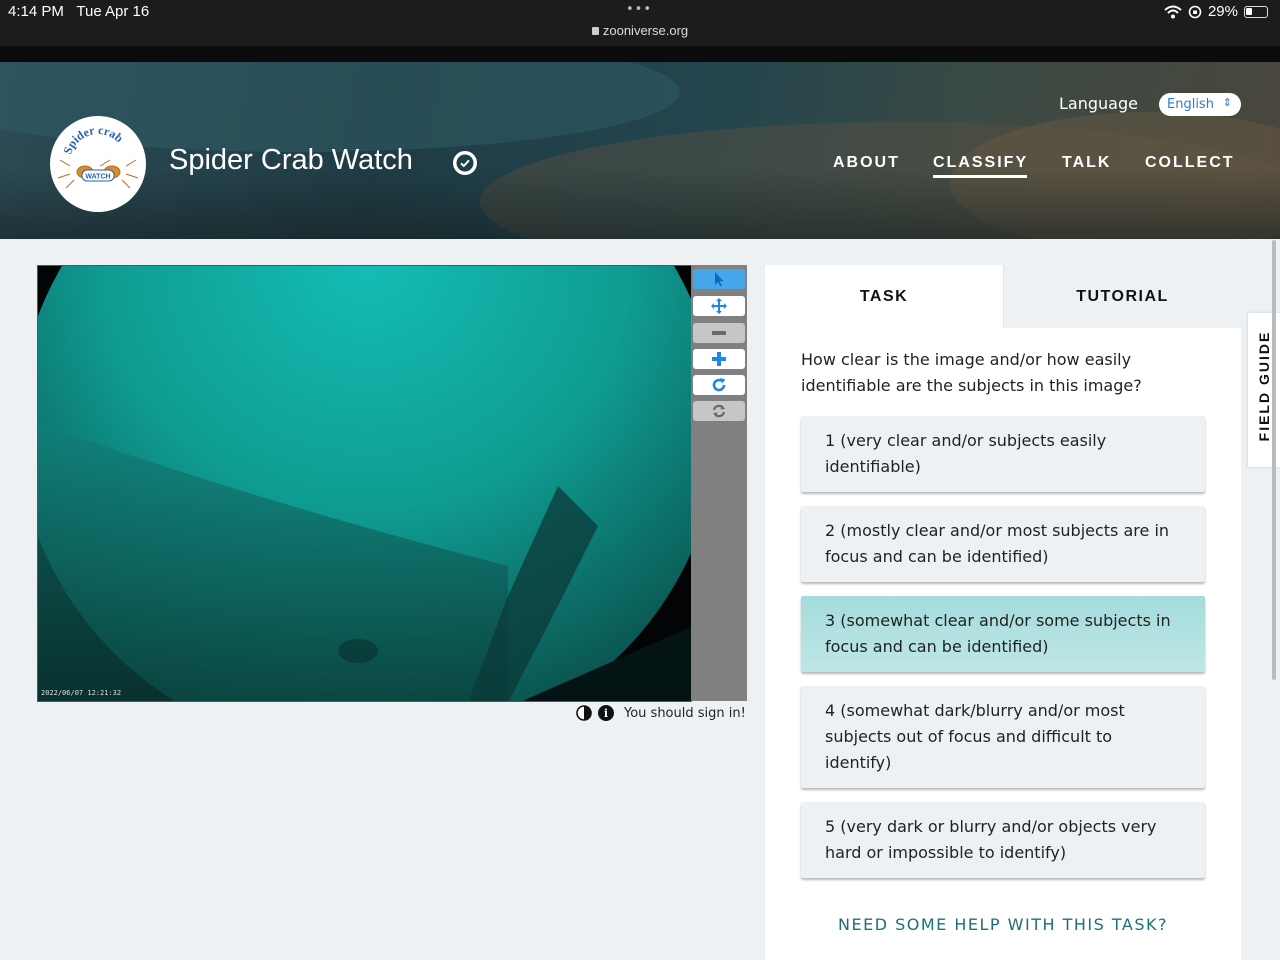 The image size is (1280, 960). What do you see at coordinates (93, 139) in the screenshot?
I see `svg-text: Spider crab` at bounding box center [93, 139].